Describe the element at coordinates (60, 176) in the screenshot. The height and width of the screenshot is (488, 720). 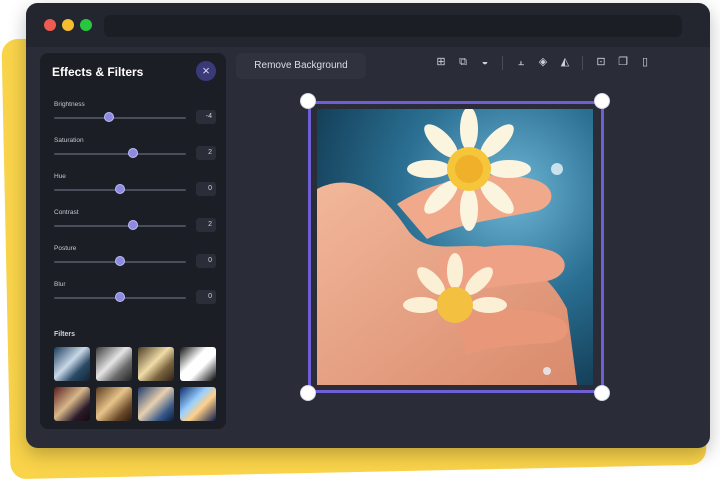
I see `slider-label: Hue` at that location.